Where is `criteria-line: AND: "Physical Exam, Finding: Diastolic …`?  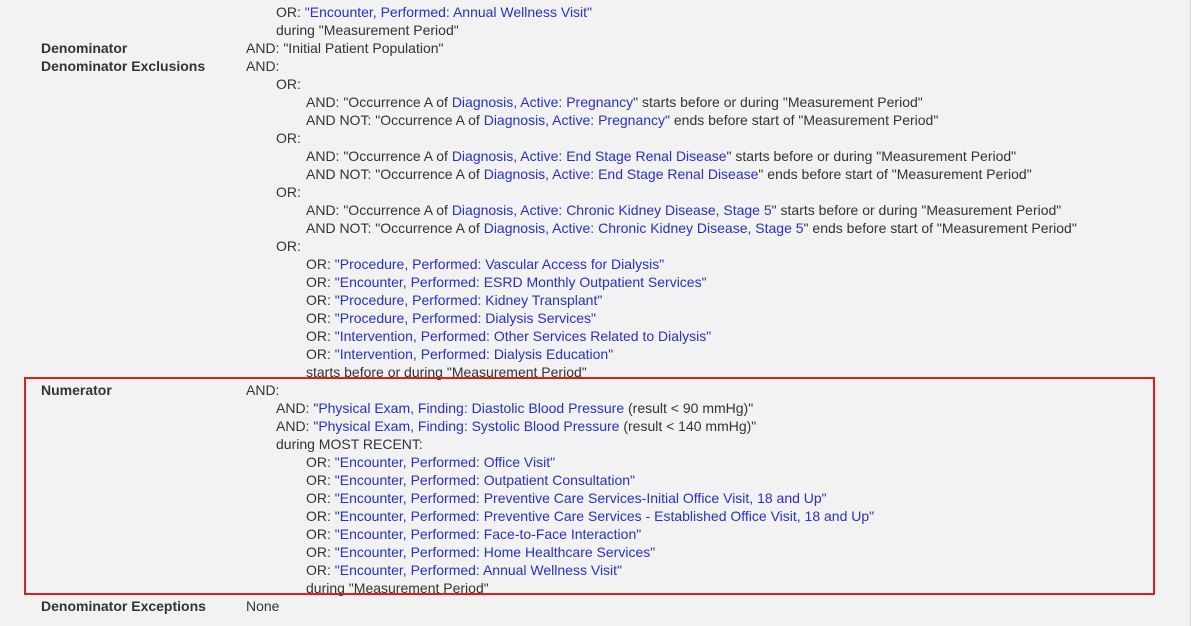 criteria-line: AND: "Physical Exam, Finding: Diastolic … is located at coordinates (514, 408).